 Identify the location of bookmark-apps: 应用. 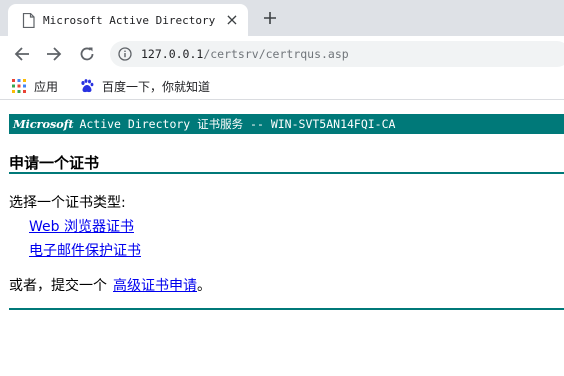
(35, 86).